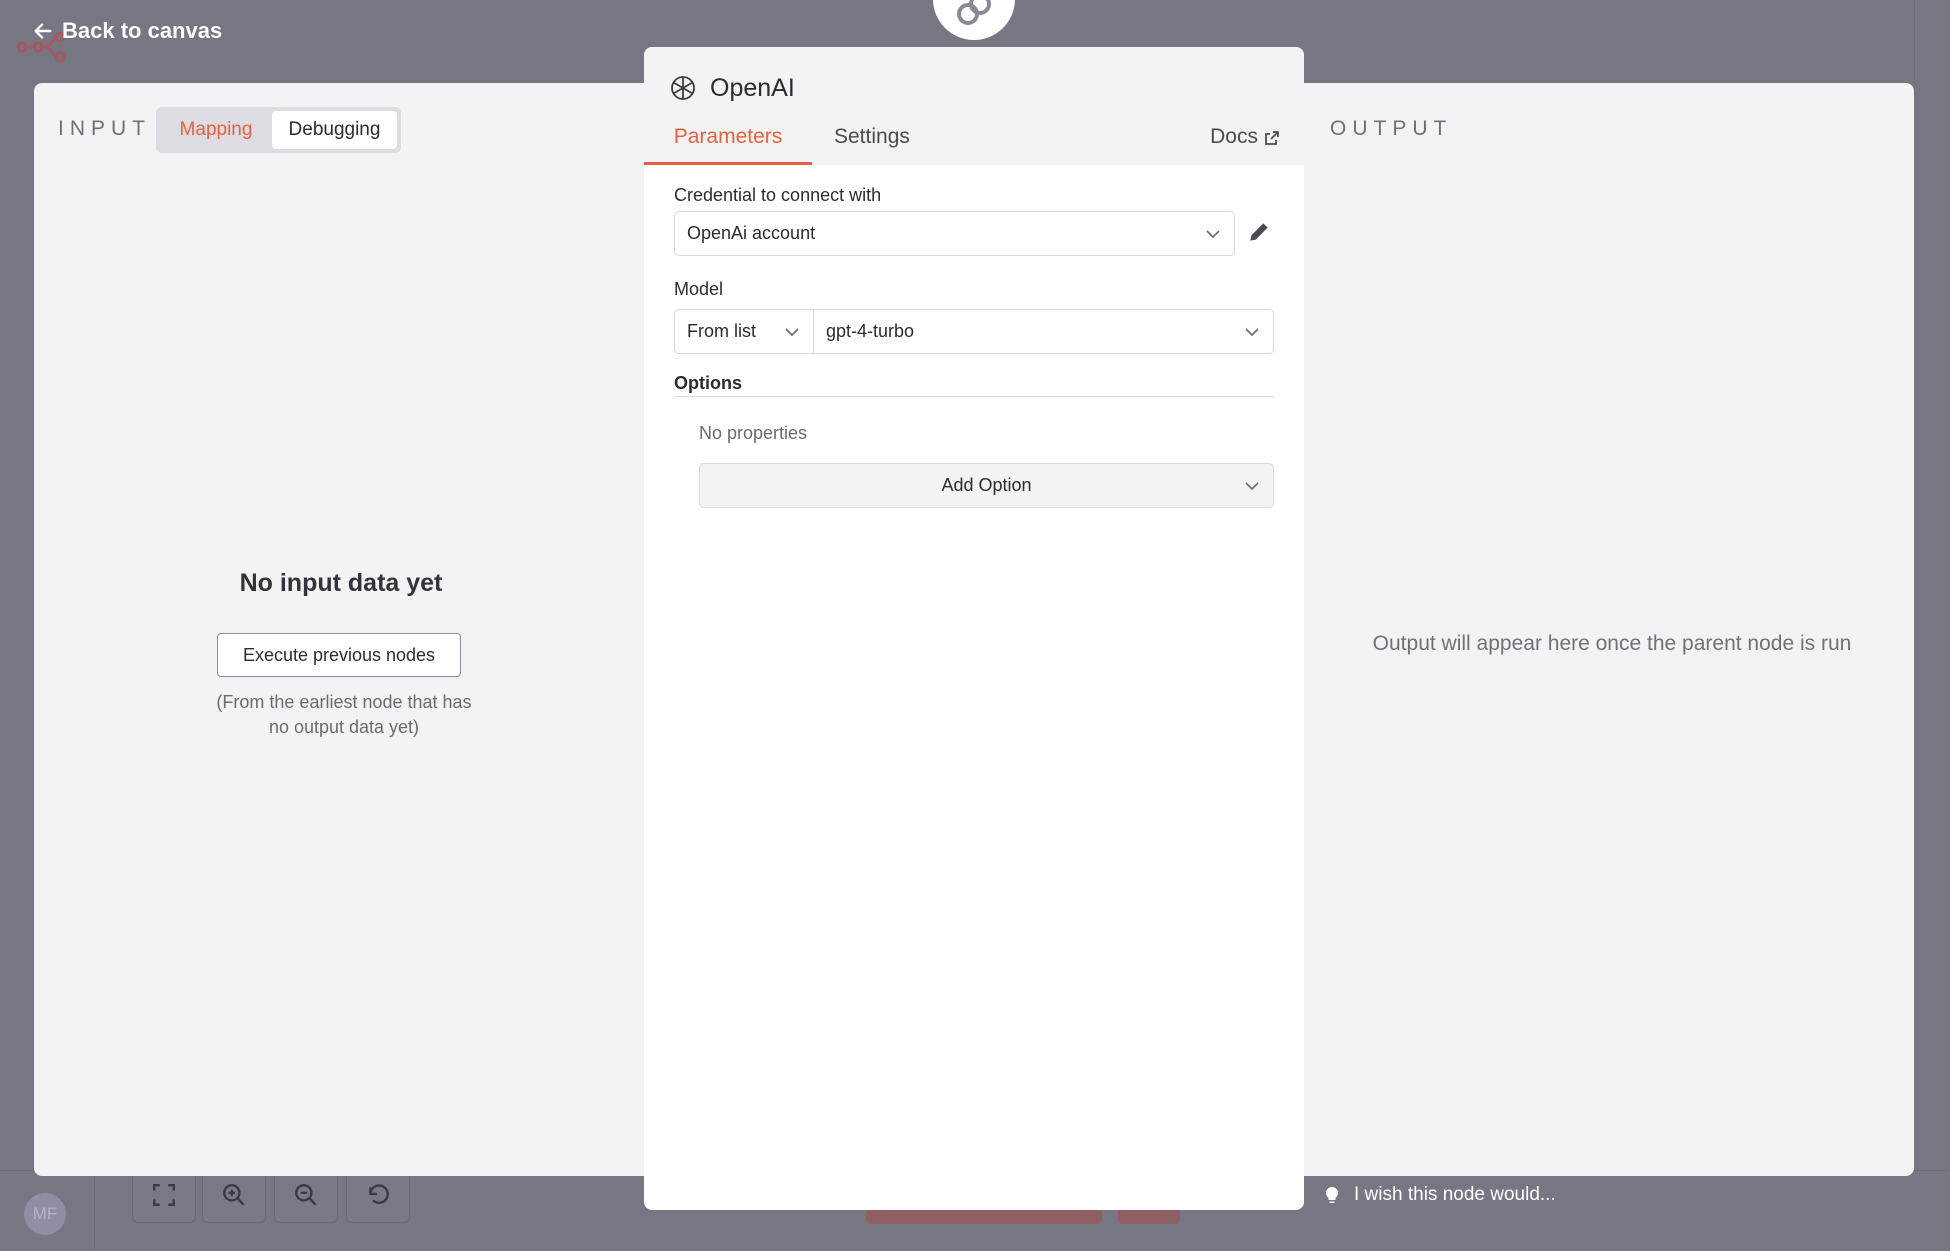  Describe the element at coordinates (872, 145) in the screenshot. I see `tab-settings: Settings` at that location.